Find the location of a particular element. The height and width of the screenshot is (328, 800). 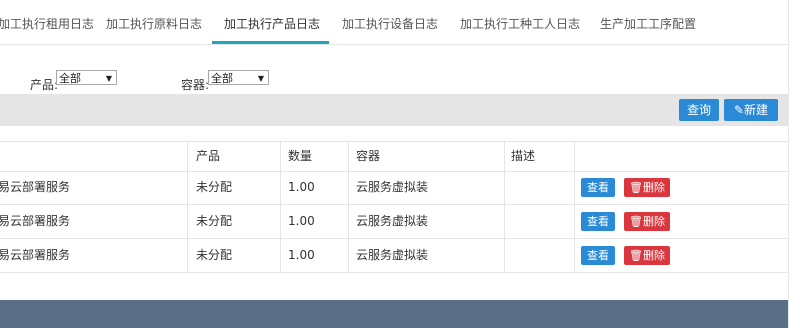

header-quantity: 数量 is located at coordinates (300, 156).